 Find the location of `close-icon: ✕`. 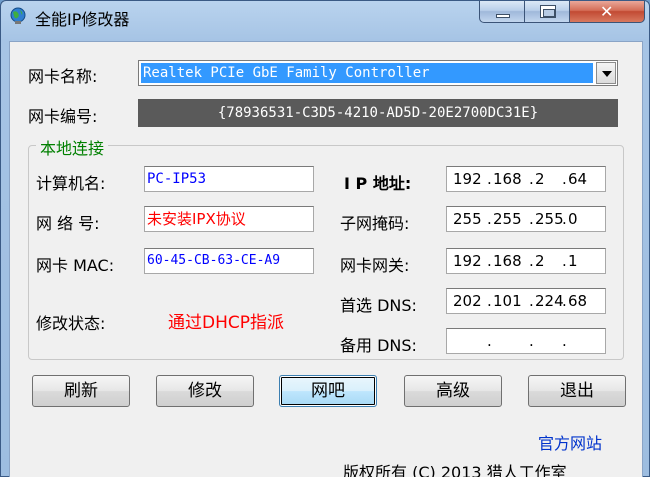

close-icon: ✕ is located at coordinates (607, 11).